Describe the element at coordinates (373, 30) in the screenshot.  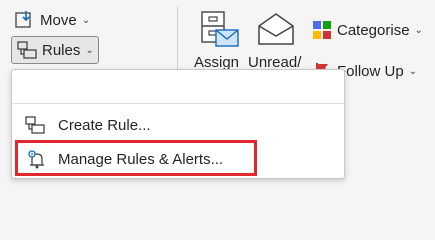
I see `categorise-label: Categorise` at that location.